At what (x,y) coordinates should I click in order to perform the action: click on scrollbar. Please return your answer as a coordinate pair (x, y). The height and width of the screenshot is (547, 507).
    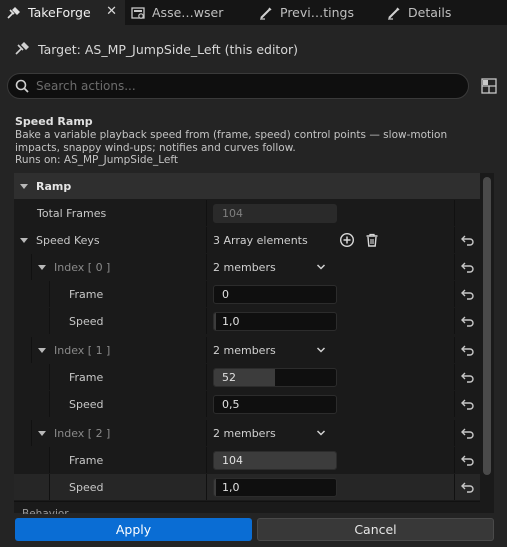
    Looking at the image, I should click on (487, 326).